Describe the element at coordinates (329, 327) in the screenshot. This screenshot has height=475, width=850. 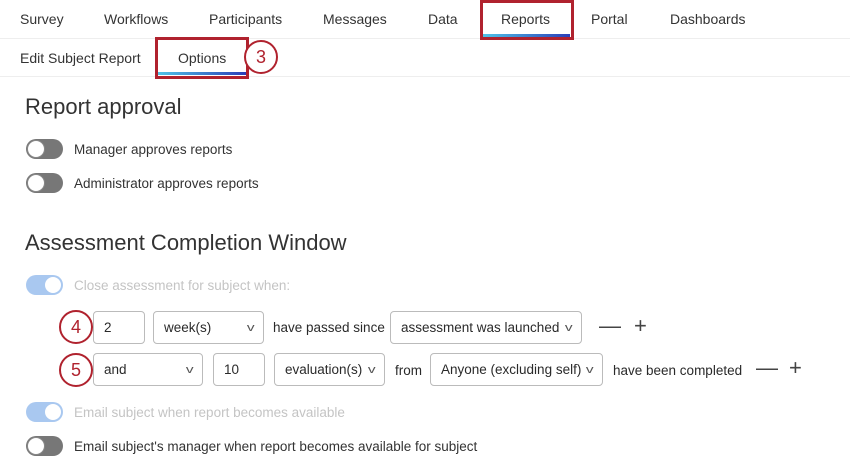
I see `have-passed-text: have passed since` at that location.